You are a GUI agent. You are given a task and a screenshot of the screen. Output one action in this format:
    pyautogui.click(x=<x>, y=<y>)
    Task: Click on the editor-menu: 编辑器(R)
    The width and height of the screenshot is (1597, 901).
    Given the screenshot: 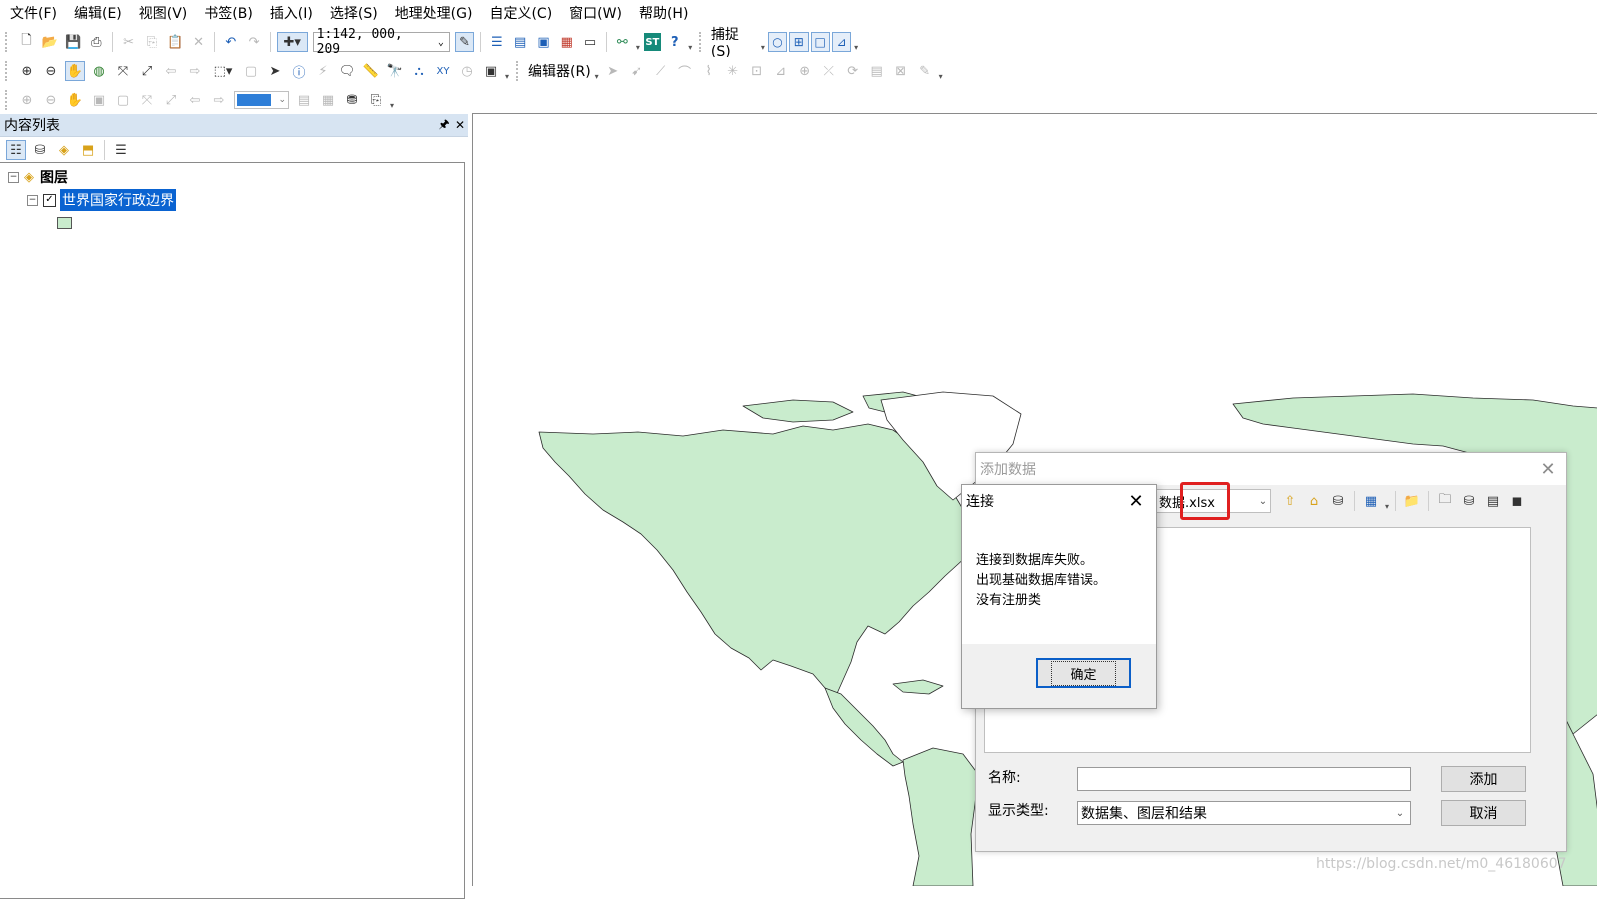 What is the action you would take?
    pyautogui.click(x=559, y=71)
    